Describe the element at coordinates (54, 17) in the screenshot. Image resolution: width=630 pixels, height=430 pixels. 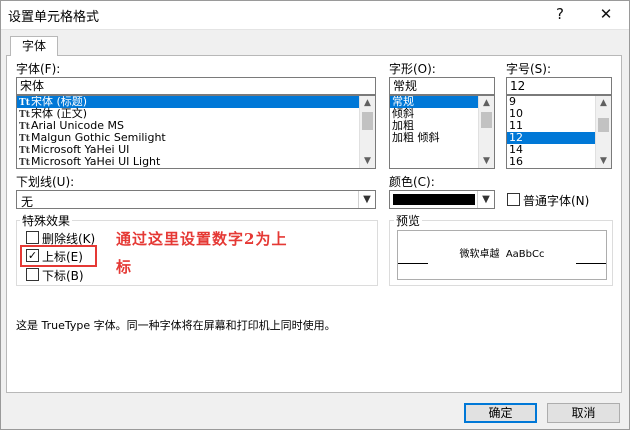
I see `window-title: 设置单元格格式` at that location.